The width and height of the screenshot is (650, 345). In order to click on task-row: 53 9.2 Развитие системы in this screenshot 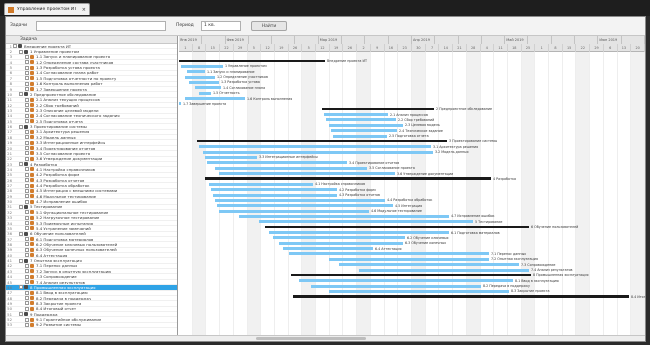, I will do `click(91, 325)`.